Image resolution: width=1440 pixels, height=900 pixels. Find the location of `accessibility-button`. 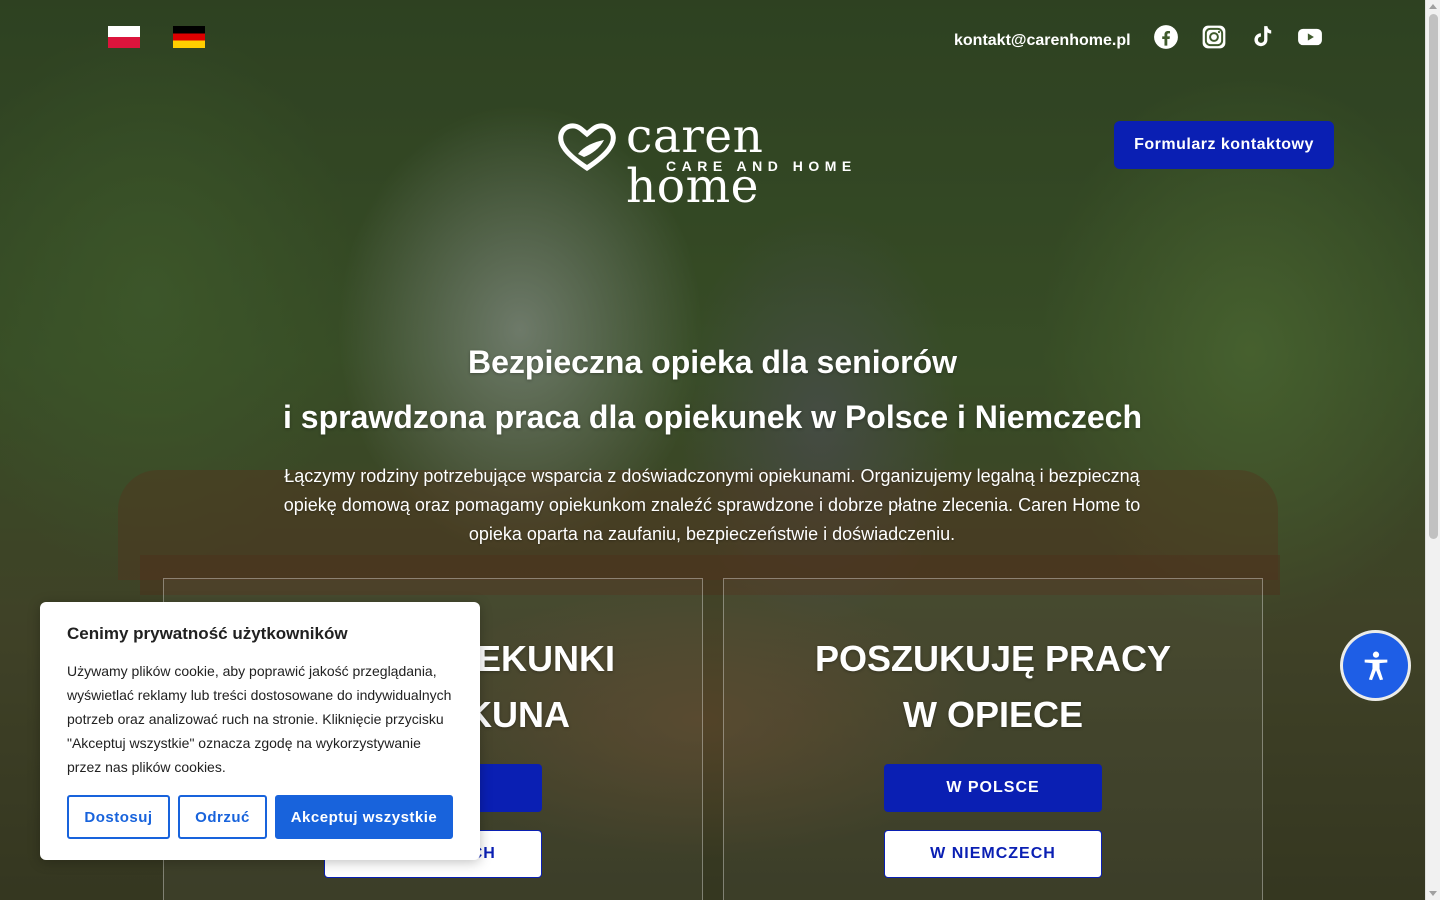

accessibility-button is located at coordinates (1375, 665).